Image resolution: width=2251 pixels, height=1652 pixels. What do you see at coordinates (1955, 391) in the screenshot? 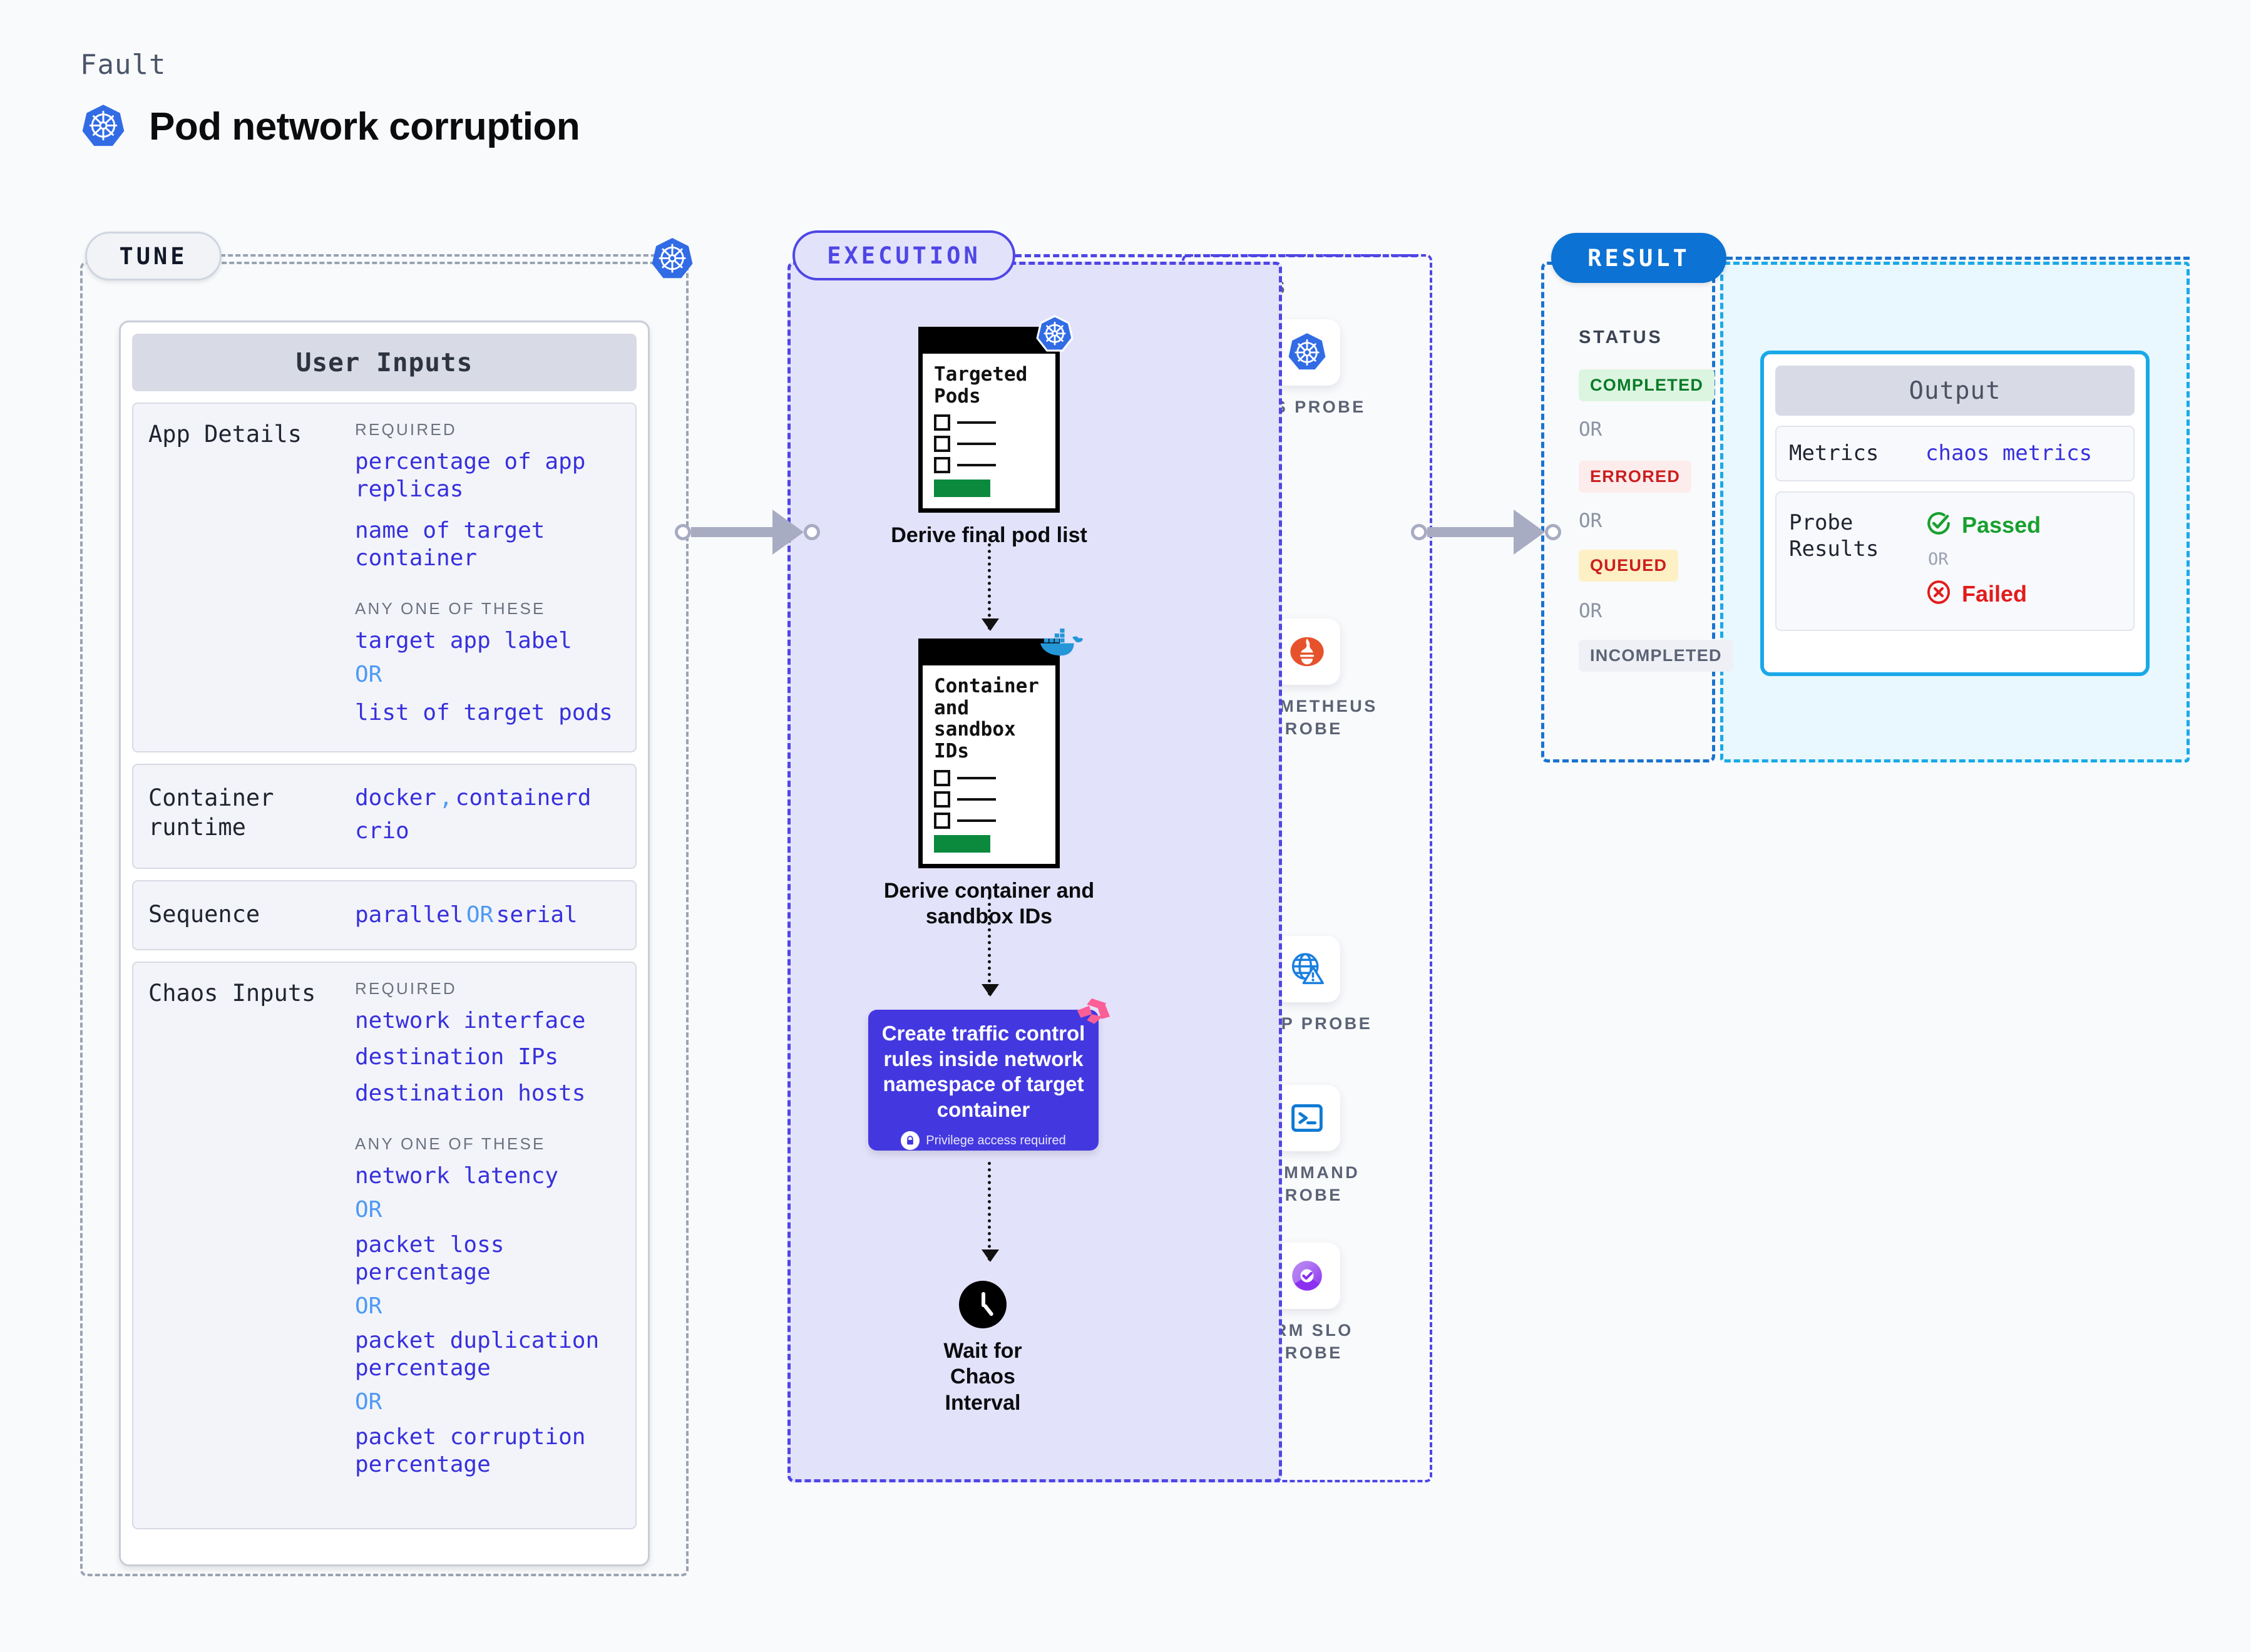
I see `output-title: Output` at bounding box center [1955, 391].